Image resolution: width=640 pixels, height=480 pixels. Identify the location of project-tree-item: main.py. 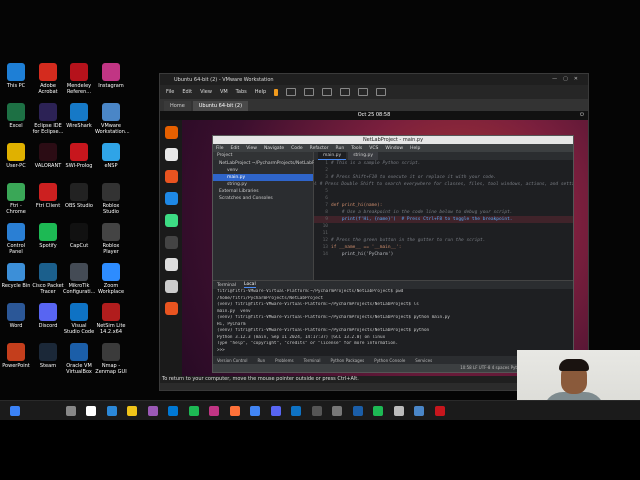
(263, 177).